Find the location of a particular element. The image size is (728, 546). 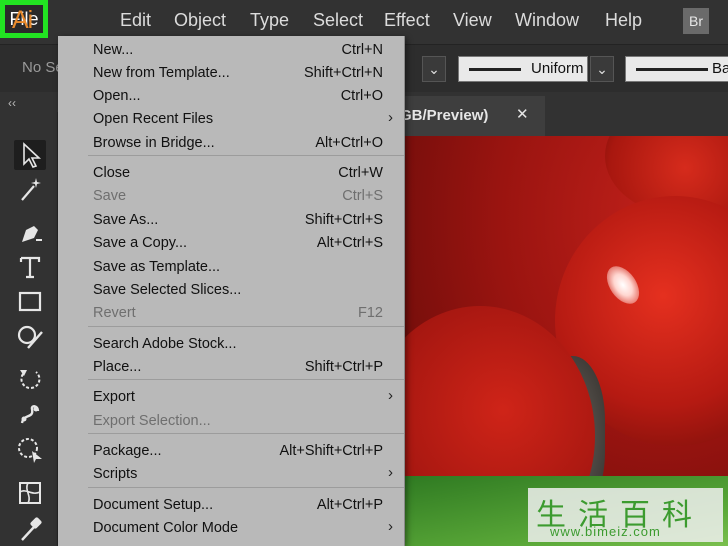

brush-line-icon is located at coordinates (672, 69).